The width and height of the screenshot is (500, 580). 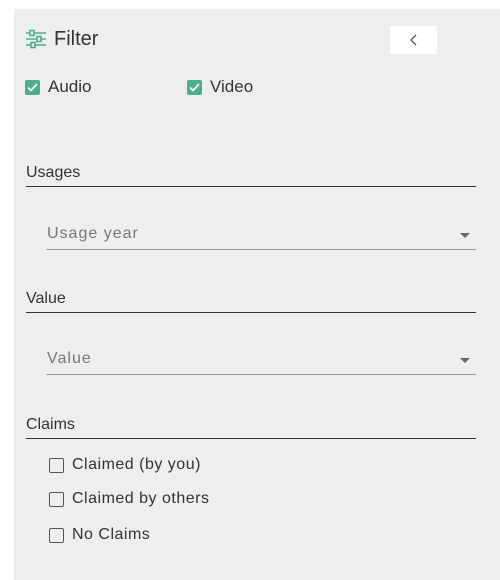 I want to click on claimed-by-others-checkbox: Claimed by others, so click(x=129, y=499).